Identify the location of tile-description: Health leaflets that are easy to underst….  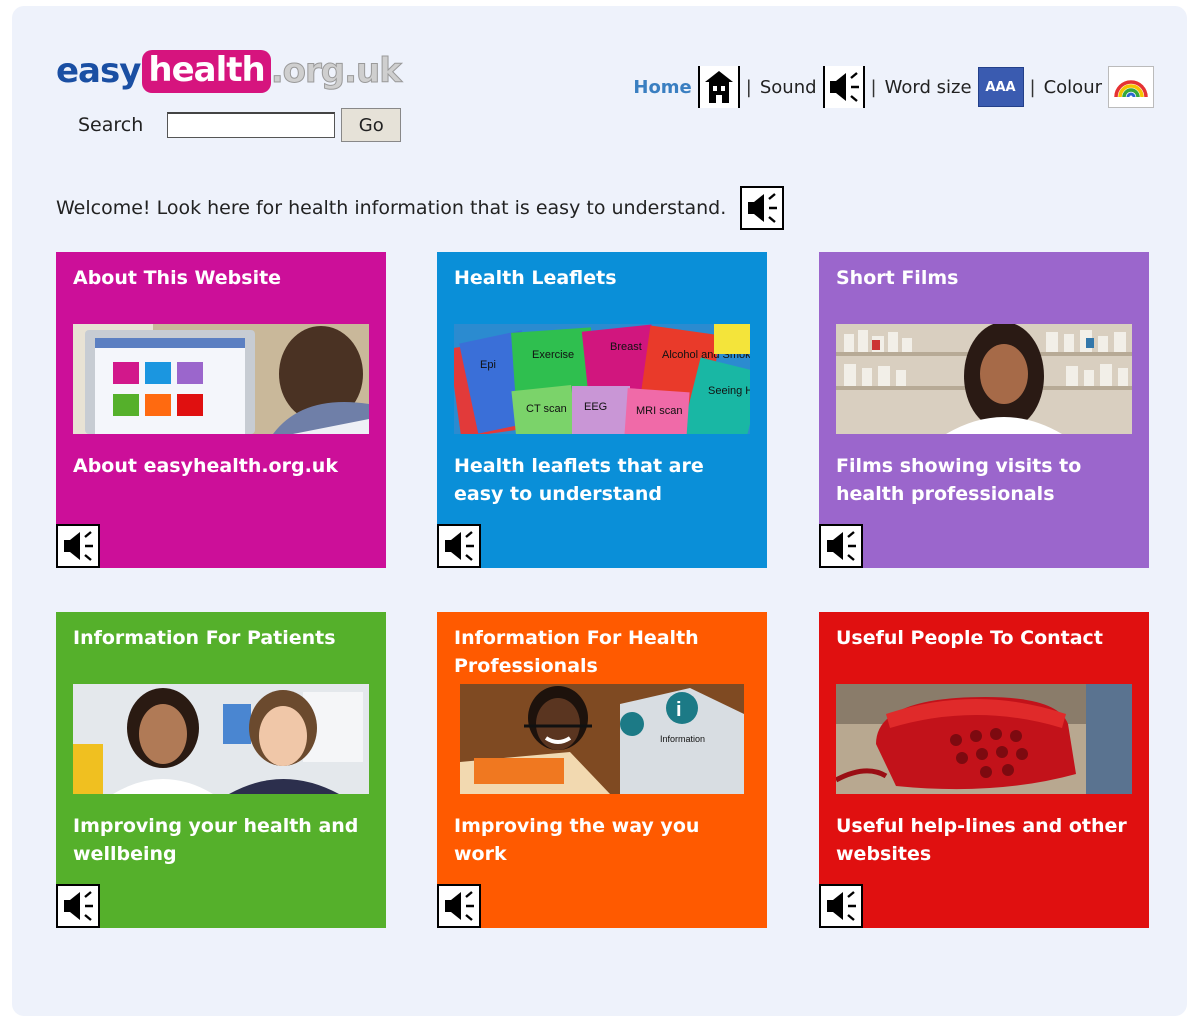
(579, 480).